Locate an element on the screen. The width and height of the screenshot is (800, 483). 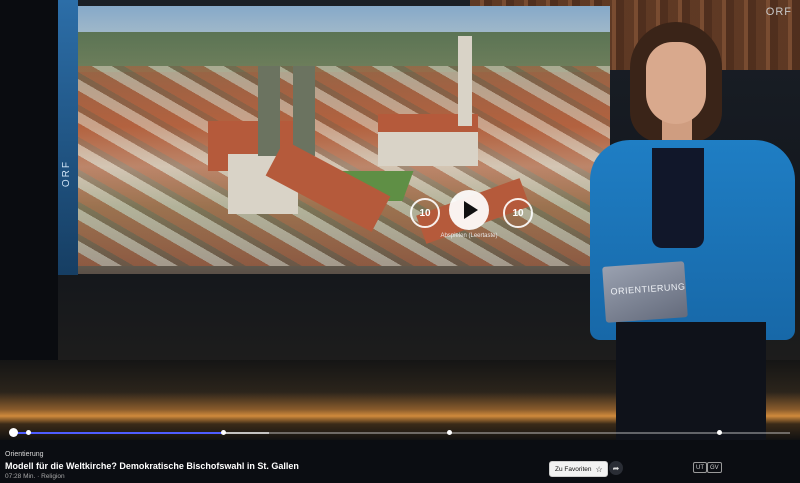
progress-played is located at coordinates (117, 433).